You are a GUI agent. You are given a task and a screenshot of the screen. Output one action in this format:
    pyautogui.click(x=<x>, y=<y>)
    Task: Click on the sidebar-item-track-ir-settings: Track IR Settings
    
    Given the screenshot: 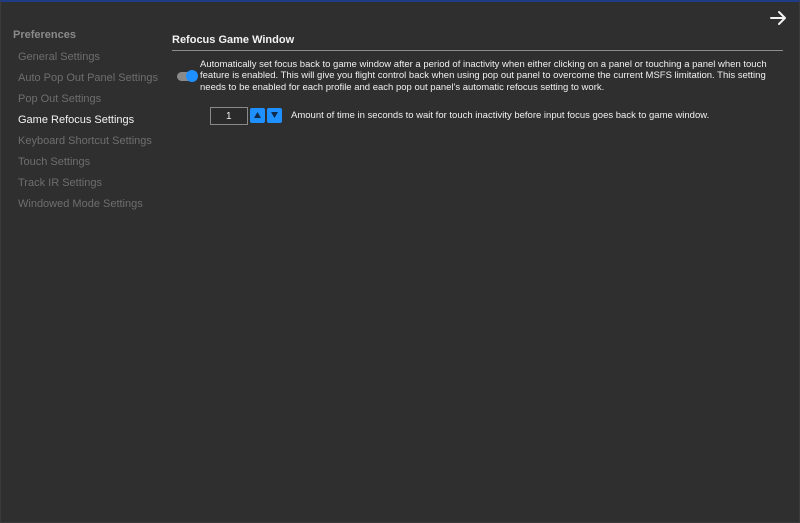 What is the action you would take?
    pyautogui.click(x=88, y=185)
    